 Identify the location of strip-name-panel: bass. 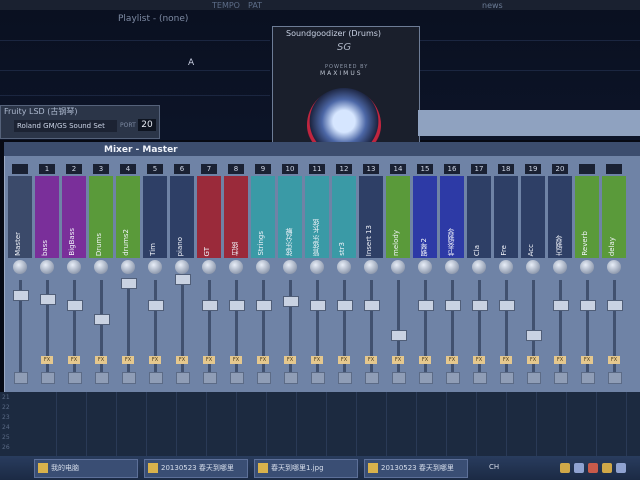
(47, 217).